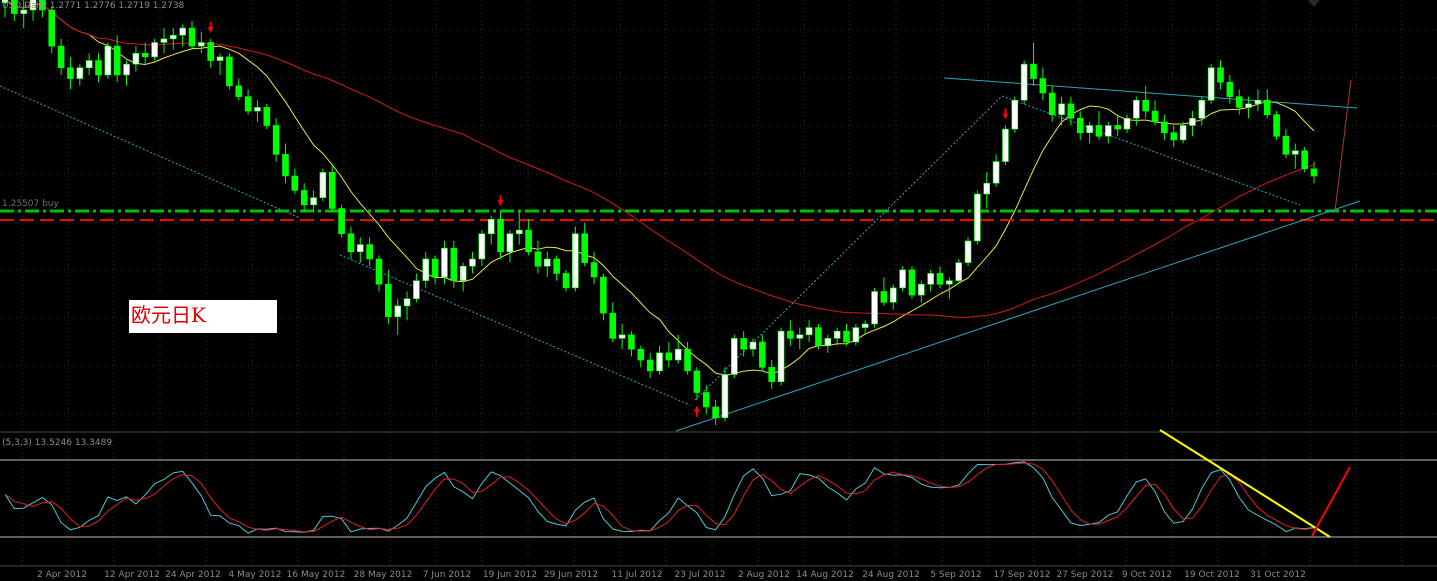 Image resolution: width=1437 pixels, height=581 pixels. What do you see at coordinates (1245, 483) in the screenshot?
I see `stoch-trendline` at bounding box center [1245, 483].